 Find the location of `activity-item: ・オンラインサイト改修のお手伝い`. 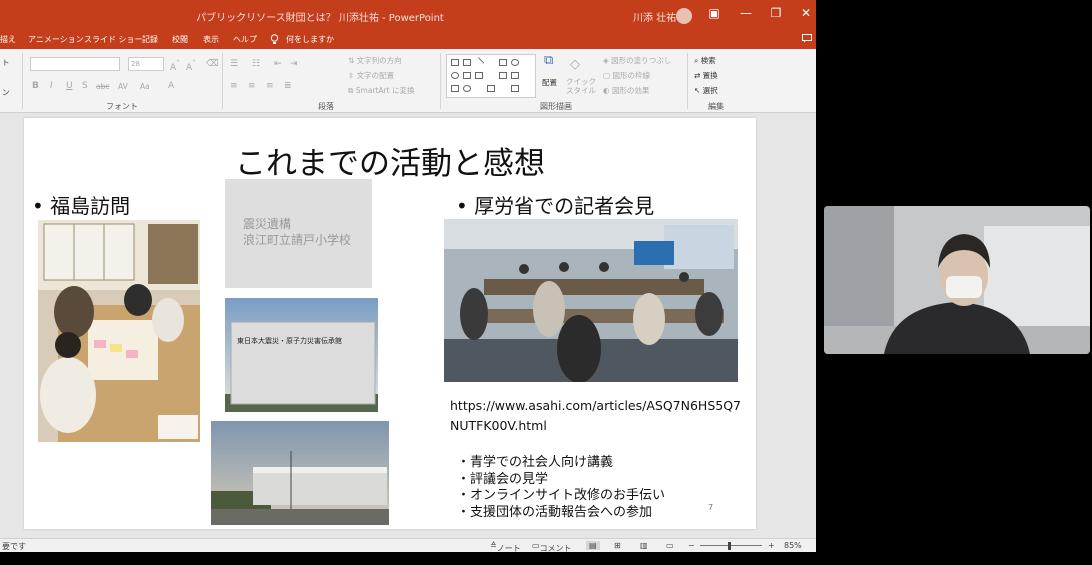

activity-item: ・オンラインサイト改修のお手伝い is located at coordinates (561, 496).